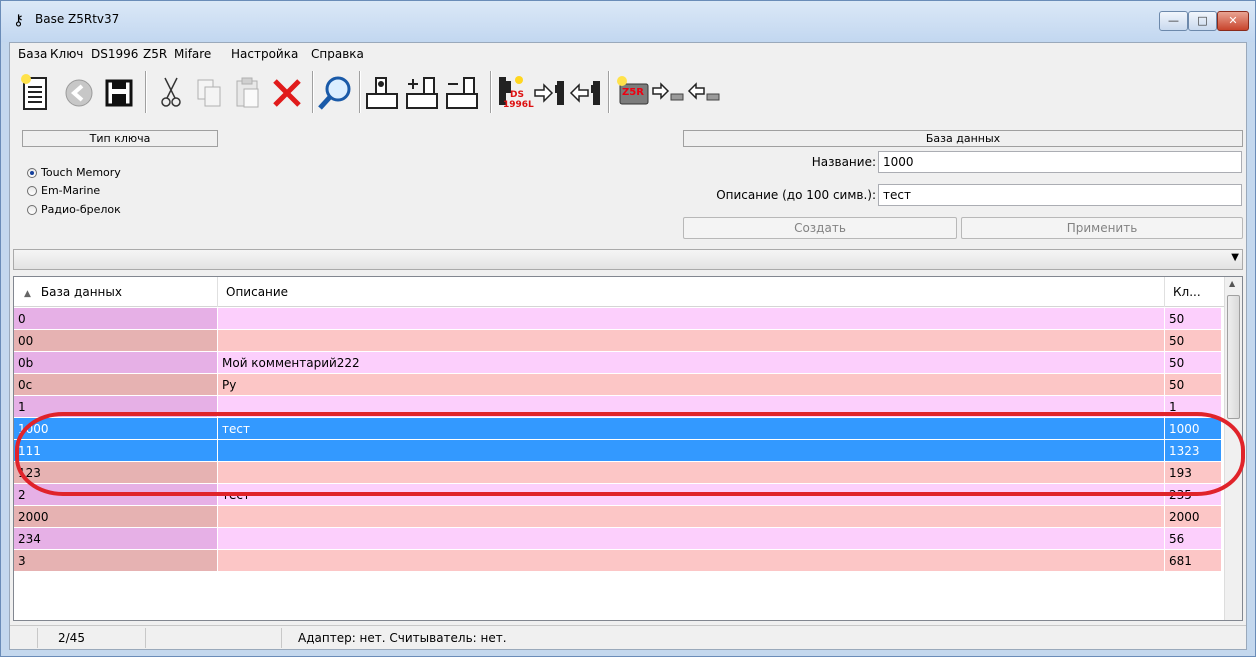 This screenshot has width=1256, height=657. I want to click on copy-icon, so click(209, 93).